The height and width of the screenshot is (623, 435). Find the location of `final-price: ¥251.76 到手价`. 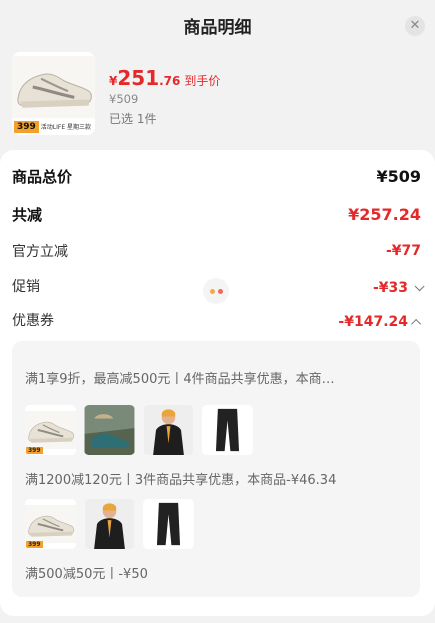

final-price: ¥251.76 到手价 is located at coordinates (165, 78).